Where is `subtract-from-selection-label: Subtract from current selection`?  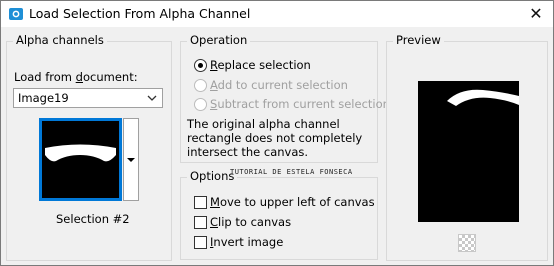
subtract-from-selection-label: Subtract from current selection is located at coordinates (300, 104).